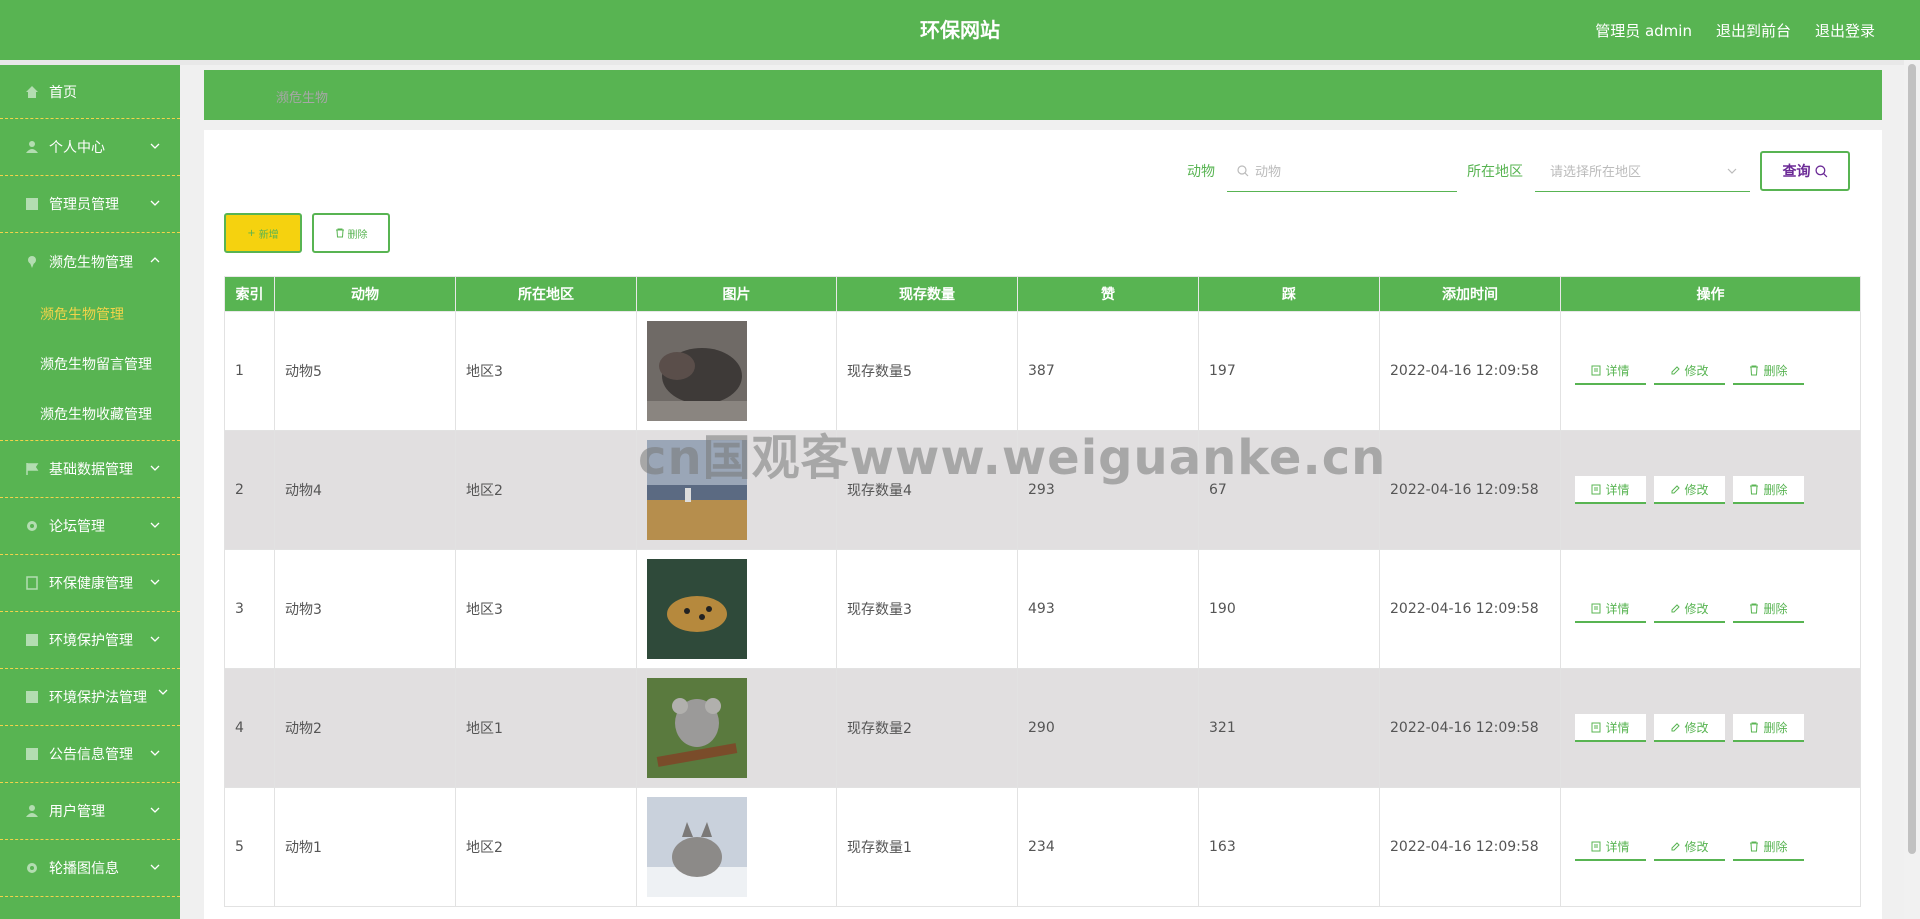 This screenshot has height=919, width=1920. I want to click on sidebar-item-home: 首页, so click(90, 92).